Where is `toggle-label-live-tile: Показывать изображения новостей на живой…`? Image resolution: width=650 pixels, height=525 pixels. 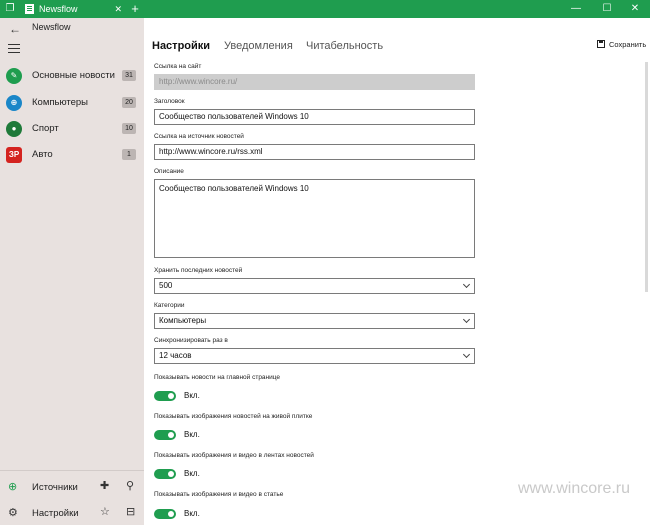
toggle-label-live-tile: Показывать изображения новостей на живой… is located at coordinates (233, 416).